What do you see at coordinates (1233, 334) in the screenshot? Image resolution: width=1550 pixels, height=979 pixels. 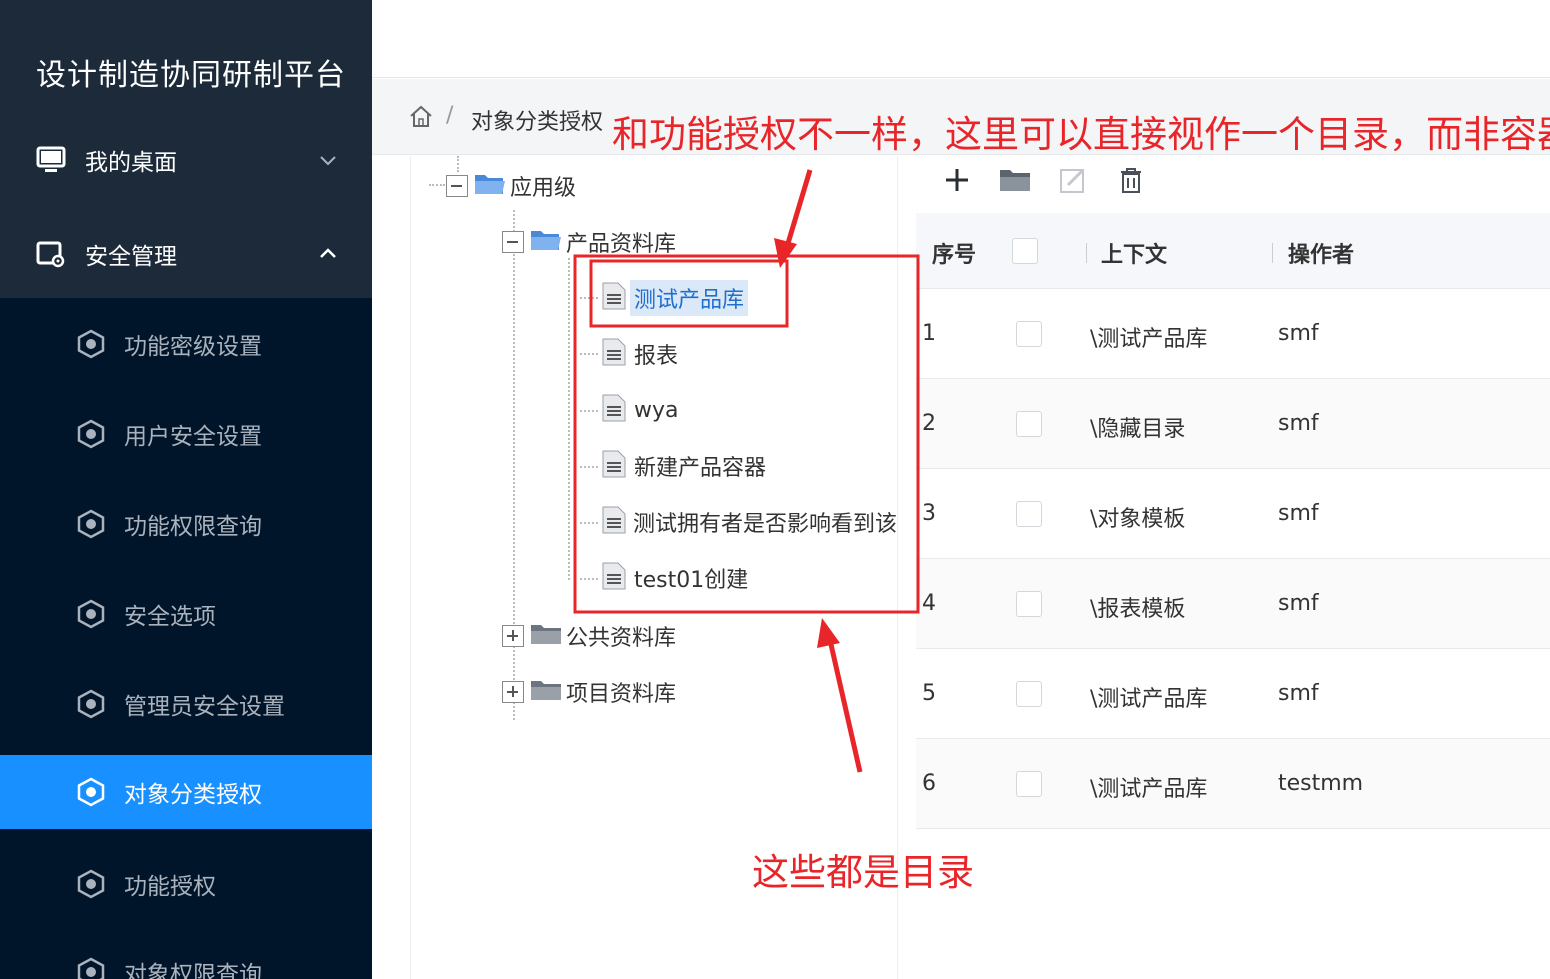 I see `table-row: 1 \测试产品库 smf` at bounding box center [1233, 334].